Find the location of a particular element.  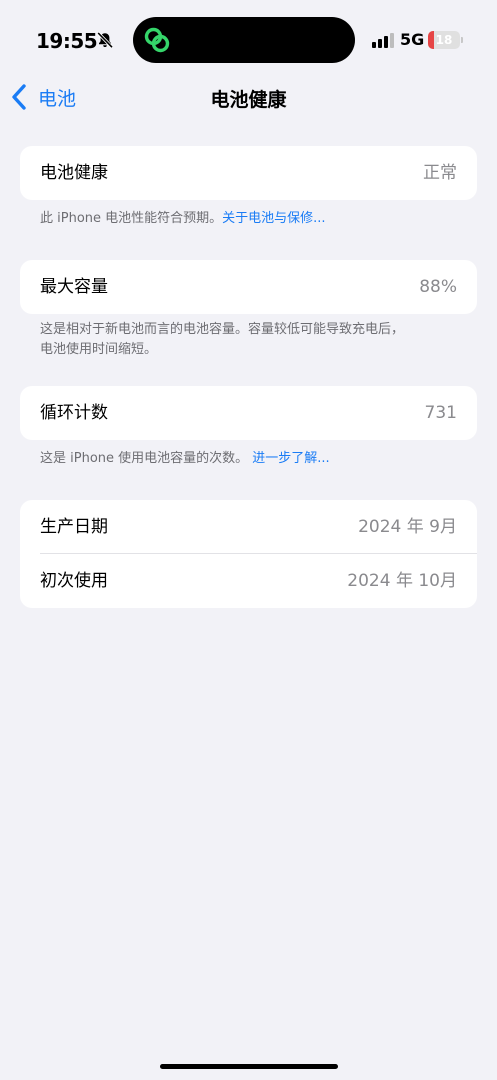

battery-health-note-text: 此 iPhone 电池性能符合预期。 is located at coordinates (131, 218).